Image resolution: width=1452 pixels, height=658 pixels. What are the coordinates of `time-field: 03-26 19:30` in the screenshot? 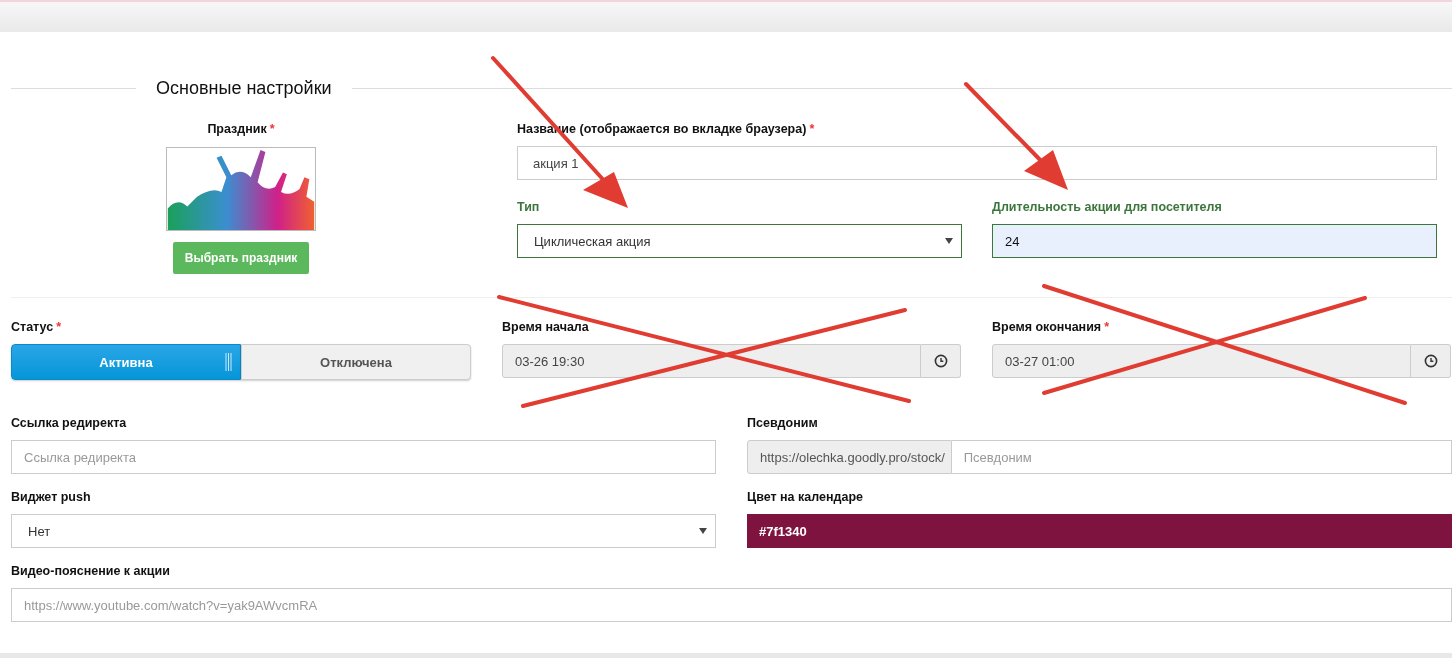 It's located at (711, 361).